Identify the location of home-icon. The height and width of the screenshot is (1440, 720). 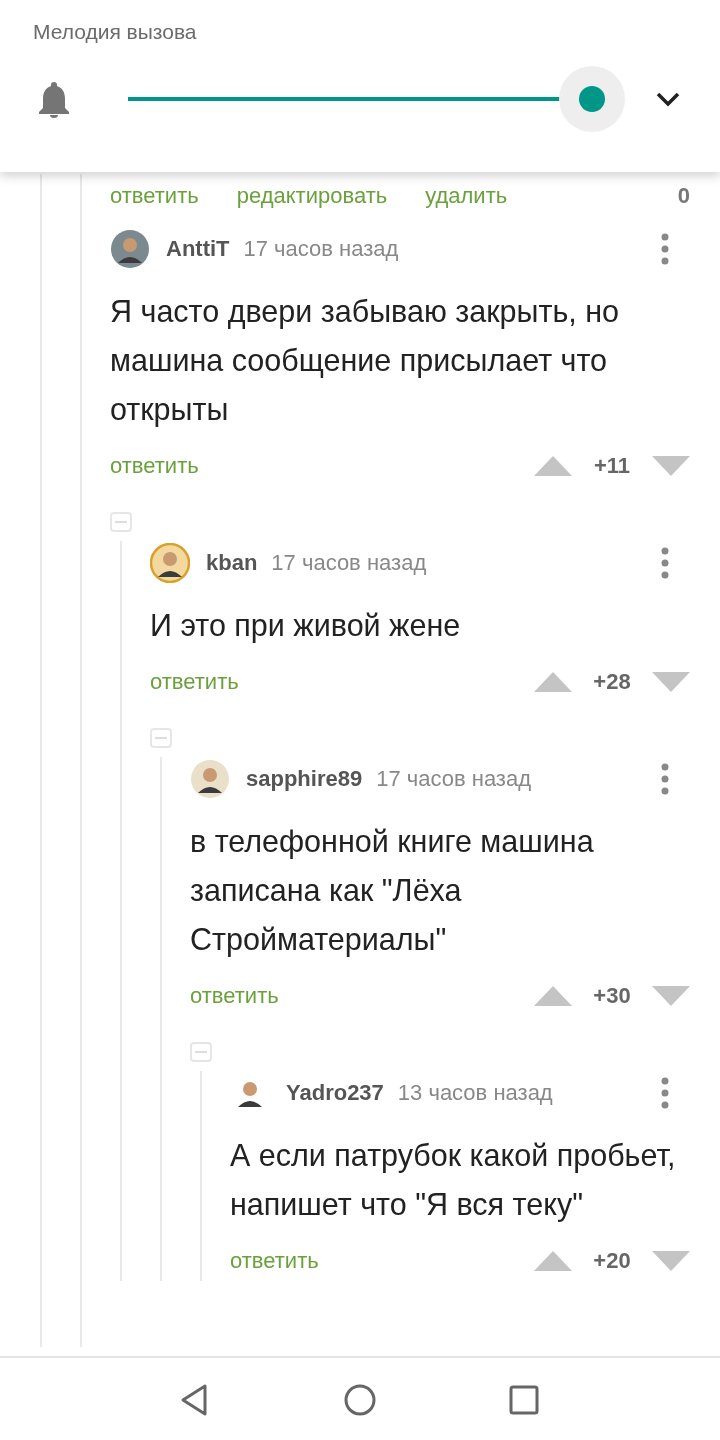
(360, 1400).